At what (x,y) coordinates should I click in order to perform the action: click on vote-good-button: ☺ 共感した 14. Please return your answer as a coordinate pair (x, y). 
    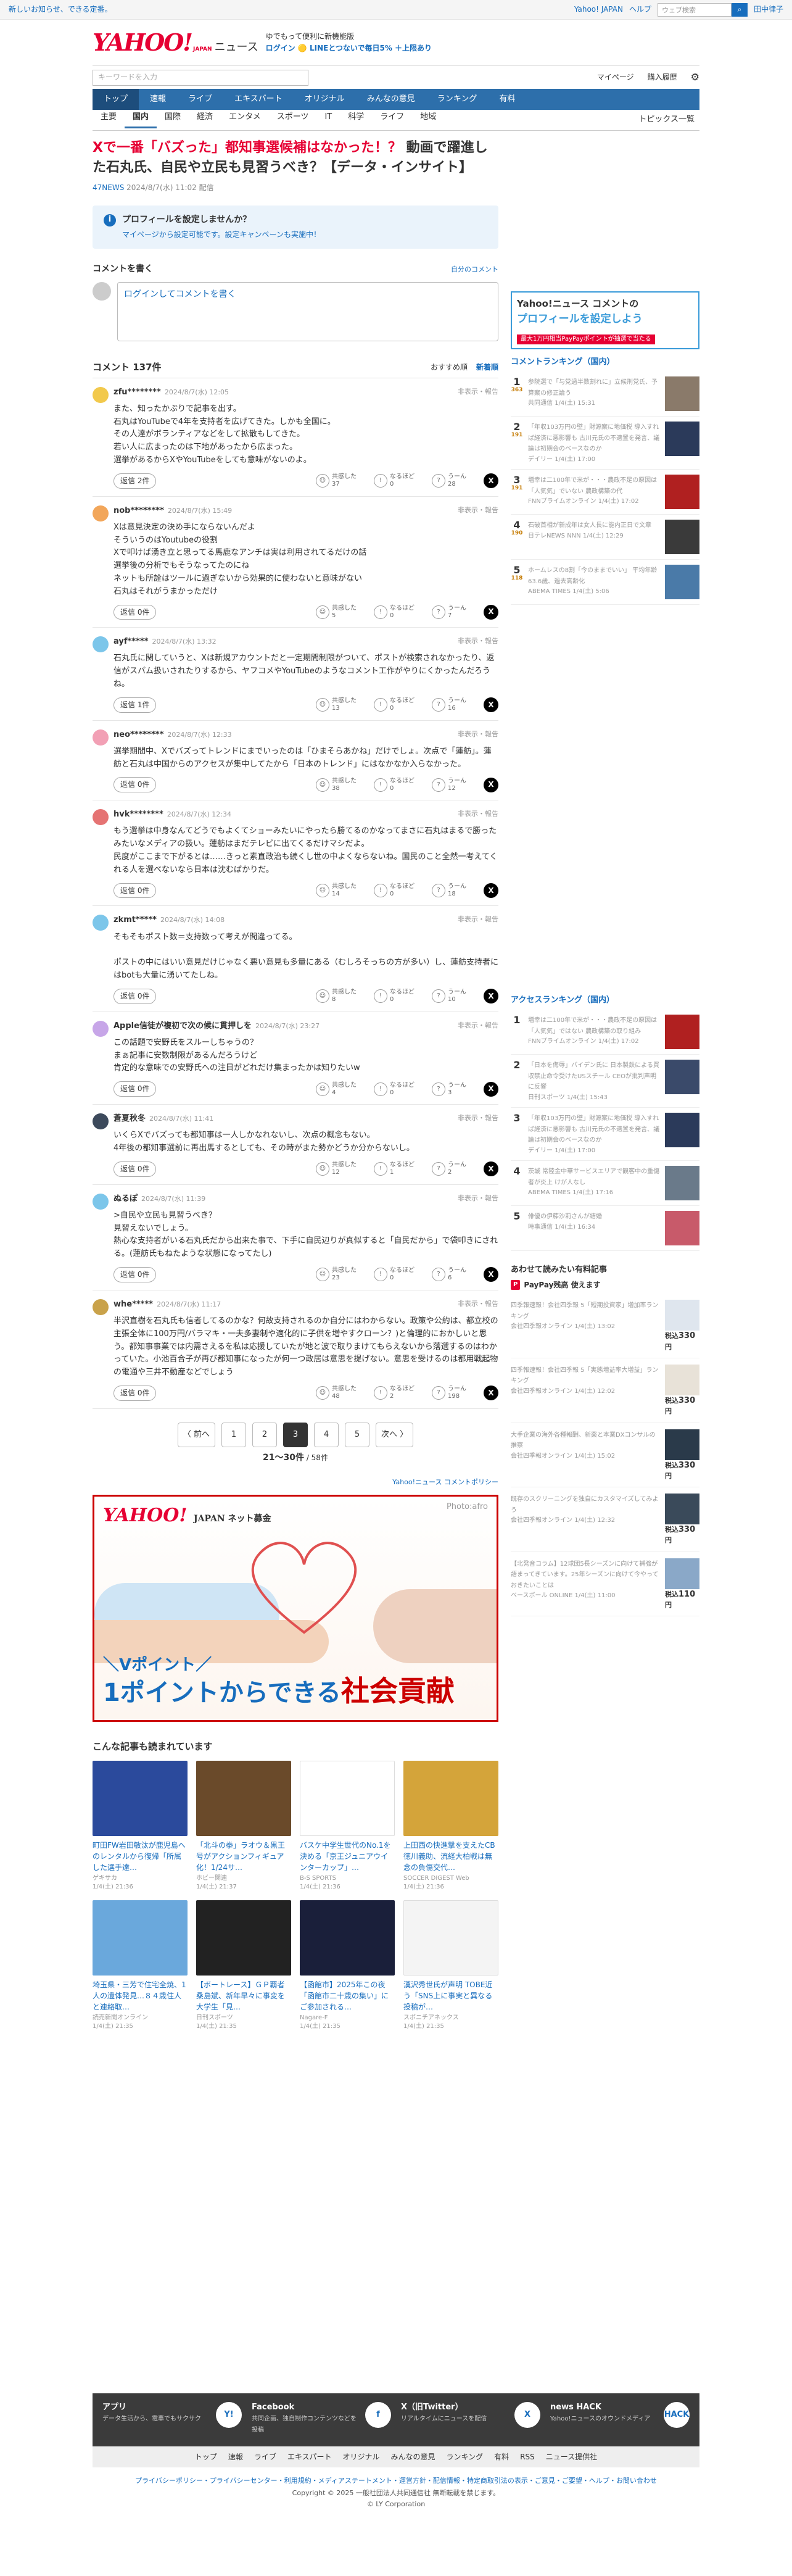
    Looking at the image, I should click on (336, 890).